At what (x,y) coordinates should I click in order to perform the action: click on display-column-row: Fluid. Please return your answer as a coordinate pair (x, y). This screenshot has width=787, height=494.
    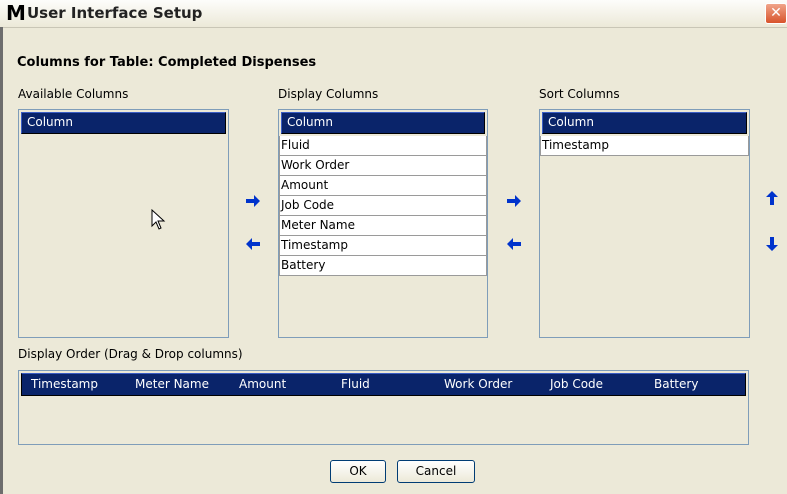
    Looking at the image, I should click on (383, 146).